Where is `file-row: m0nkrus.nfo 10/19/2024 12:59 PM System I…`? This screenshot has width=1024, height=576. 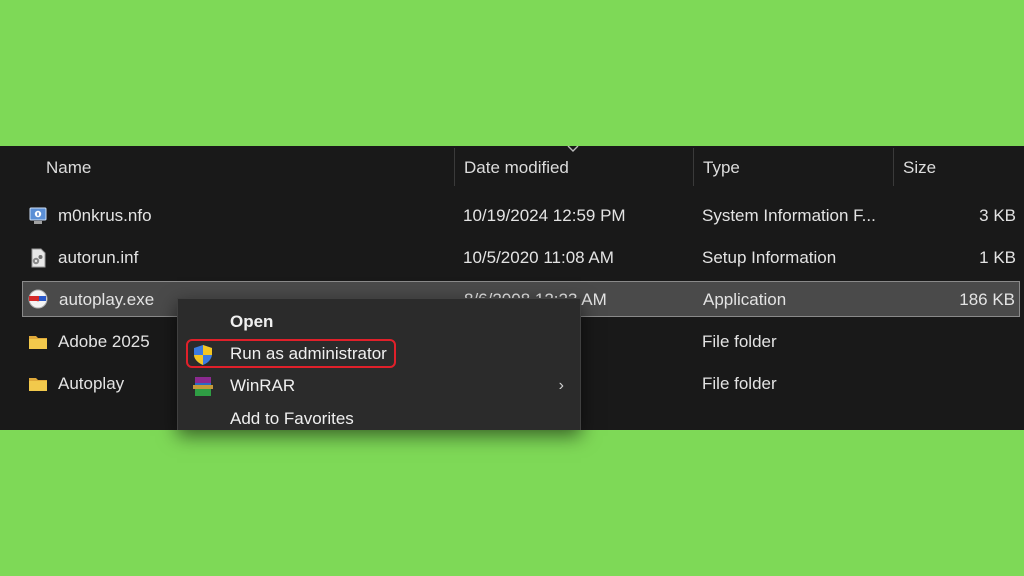 file-row: m0nkrus.nfo 10/19/2024 12:59 PM System I… is located at coordinates (521, 216).